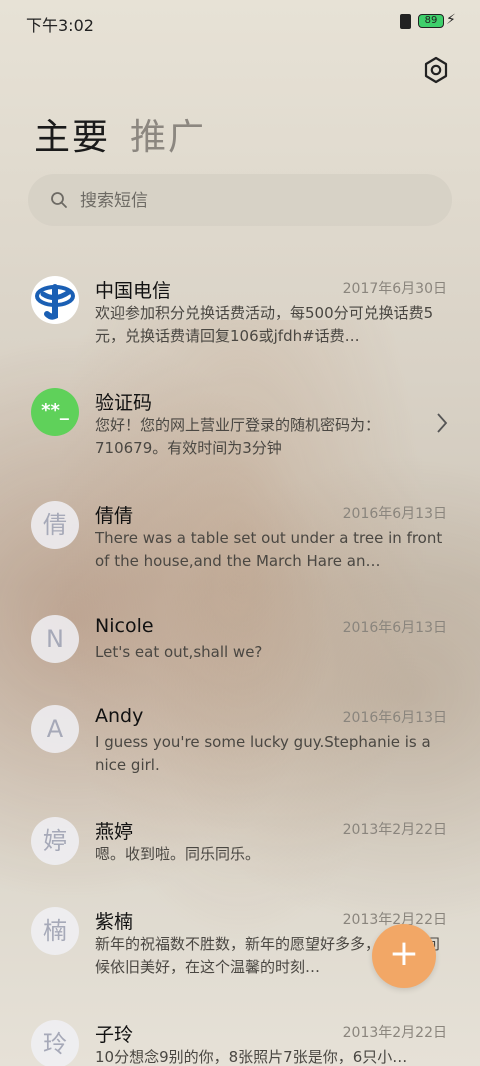 This screenshot has height=1066, width=480. Describe the element at coordinates (55, 525) in the screenshot. I see `avatar: 倩` at that location.